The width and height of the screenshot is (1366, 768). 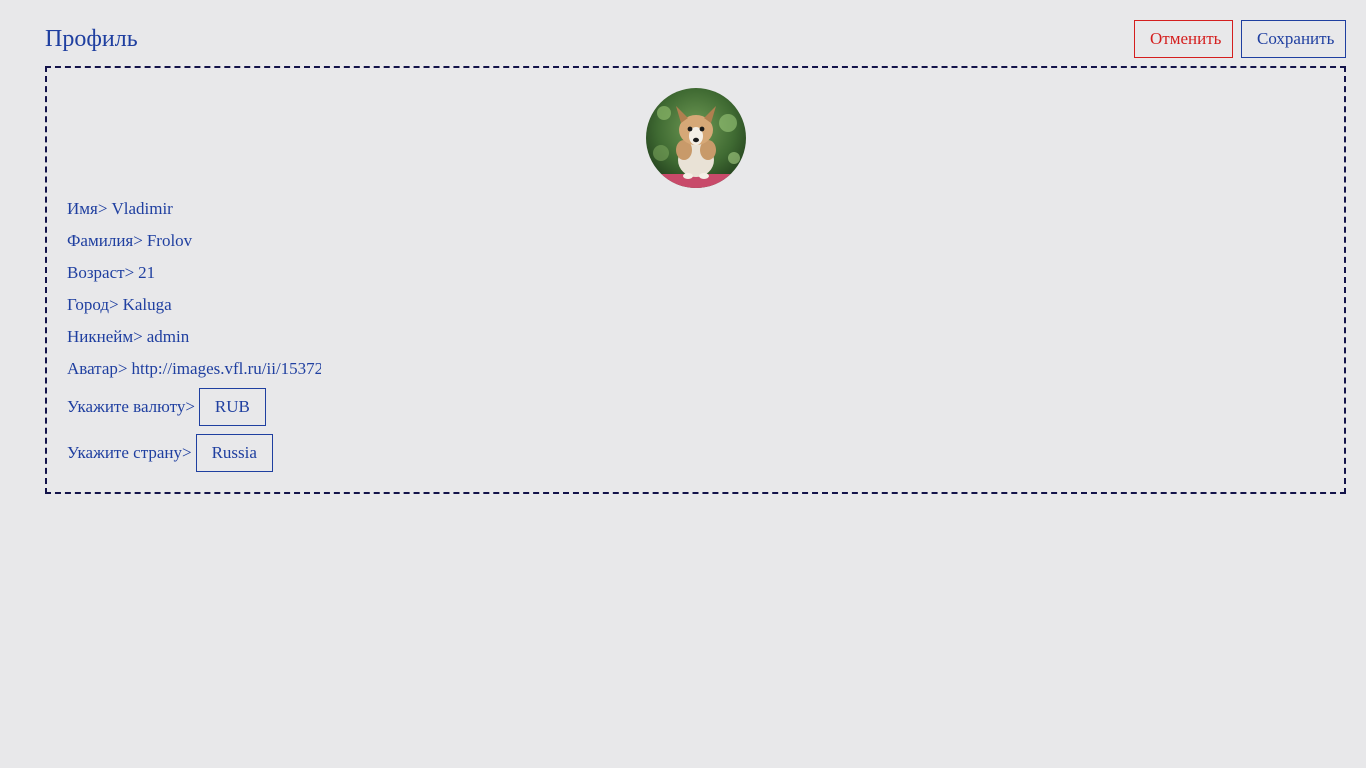 What do you see at coordinates (87, 208) in the screenshot?
I see `field-label: Имя>` at bounding box center [87, 208].